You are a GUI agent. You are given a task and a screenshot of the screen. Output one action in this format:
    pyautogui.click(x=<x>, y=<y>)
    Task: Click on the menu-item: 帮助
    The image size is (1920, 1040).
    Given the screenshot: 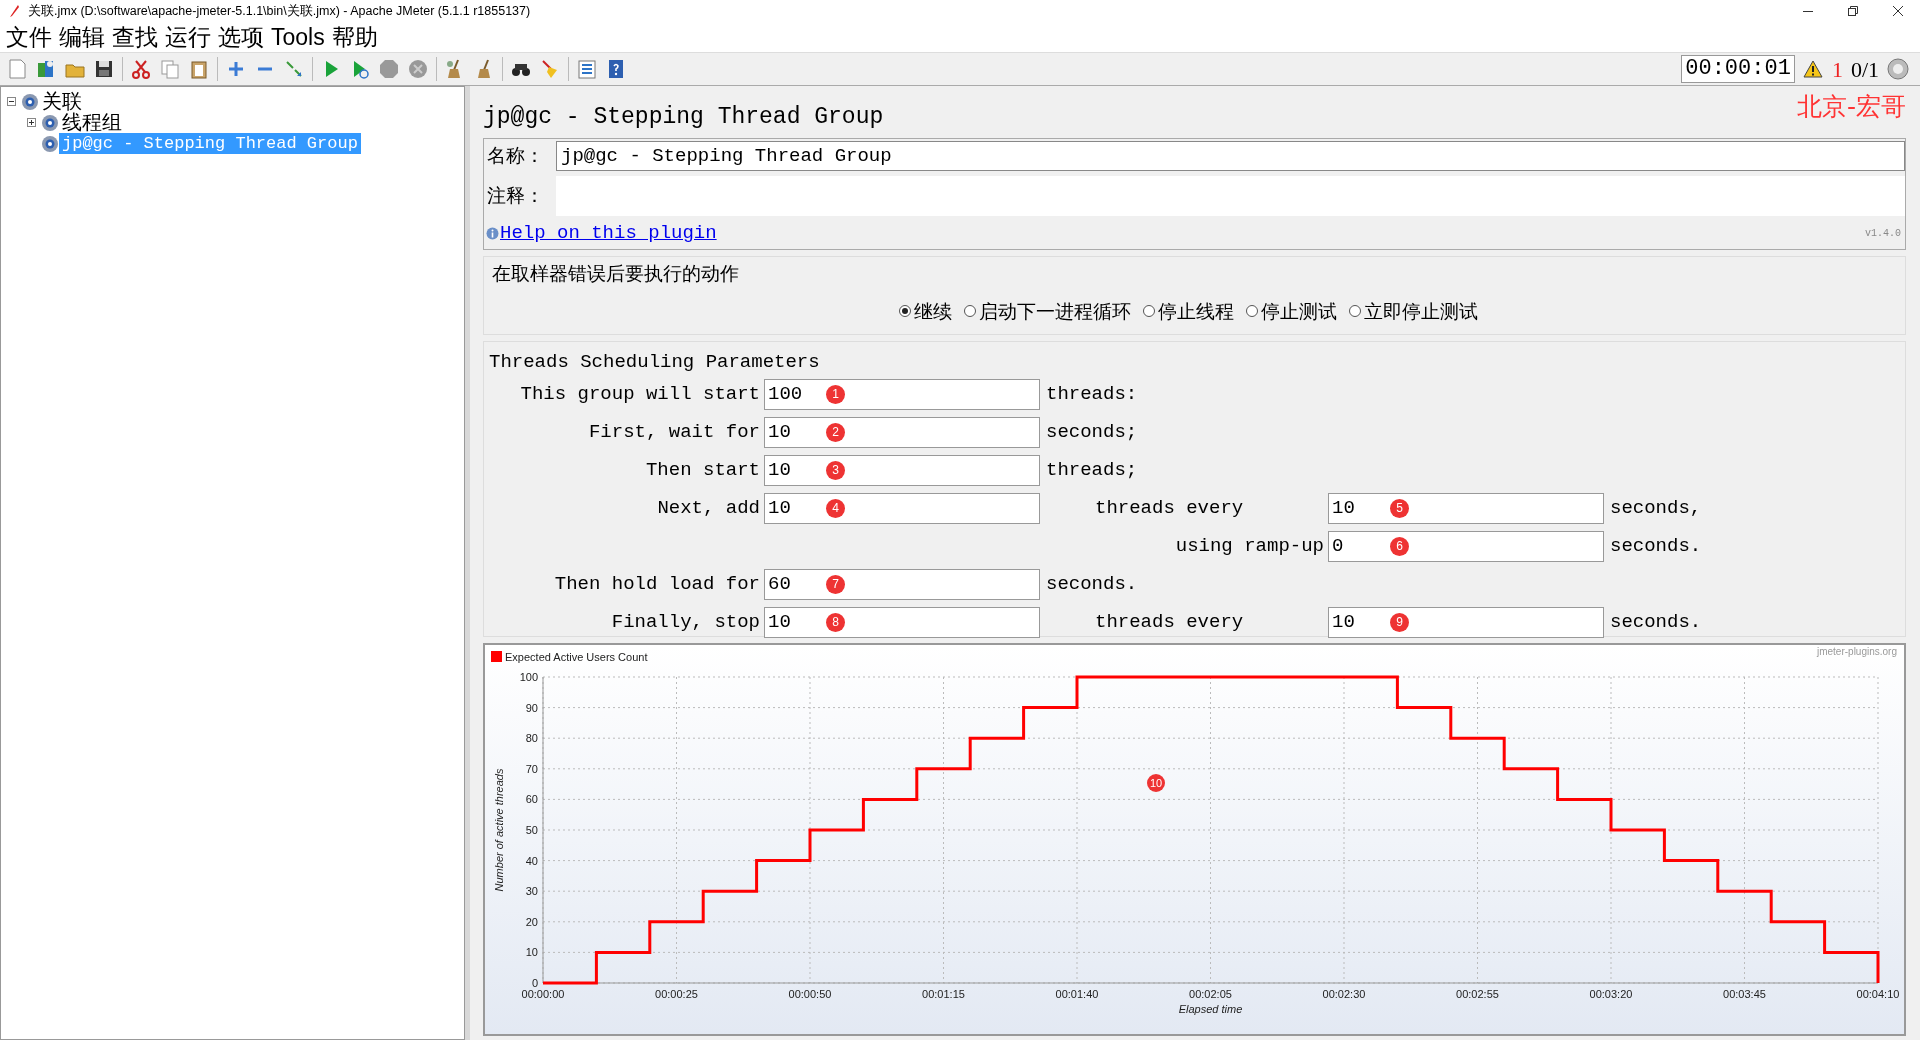 What is the action you would take?
    pyautogui.click(x=356, y=37)
    